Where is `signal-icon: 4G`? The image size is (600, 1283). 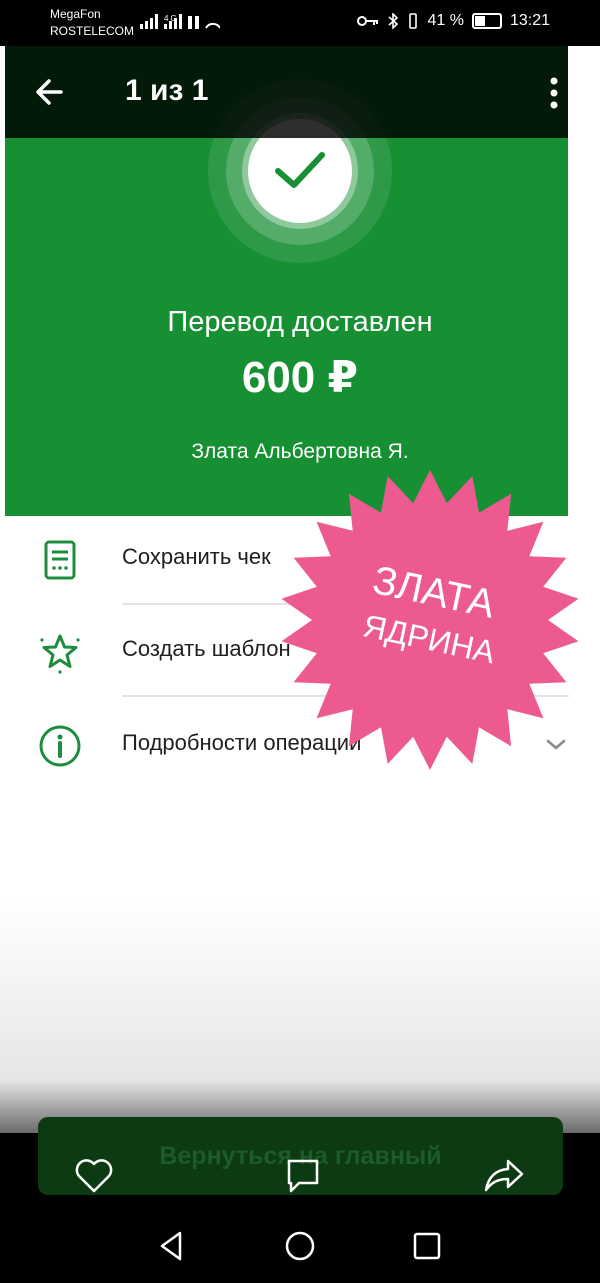
signal-icon: 4G is located at coordinates (180, 21).